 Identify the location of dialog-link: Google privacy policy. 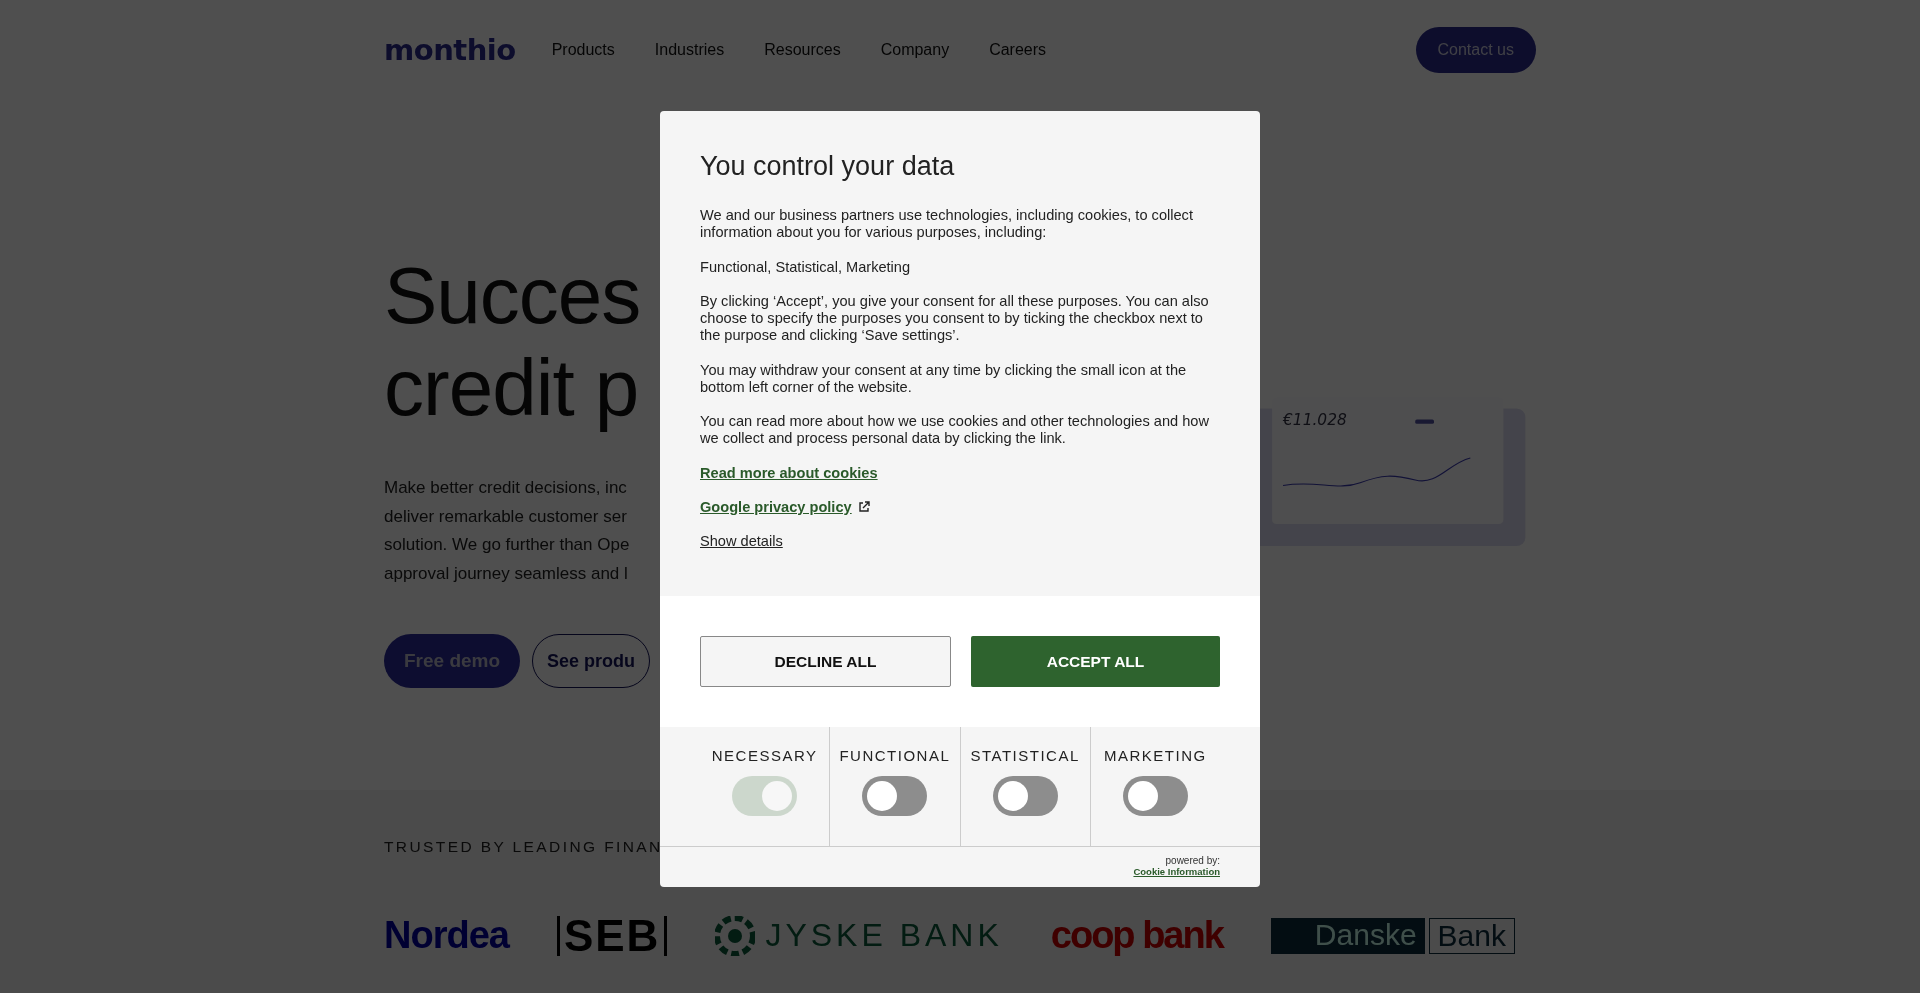
(785, 507).